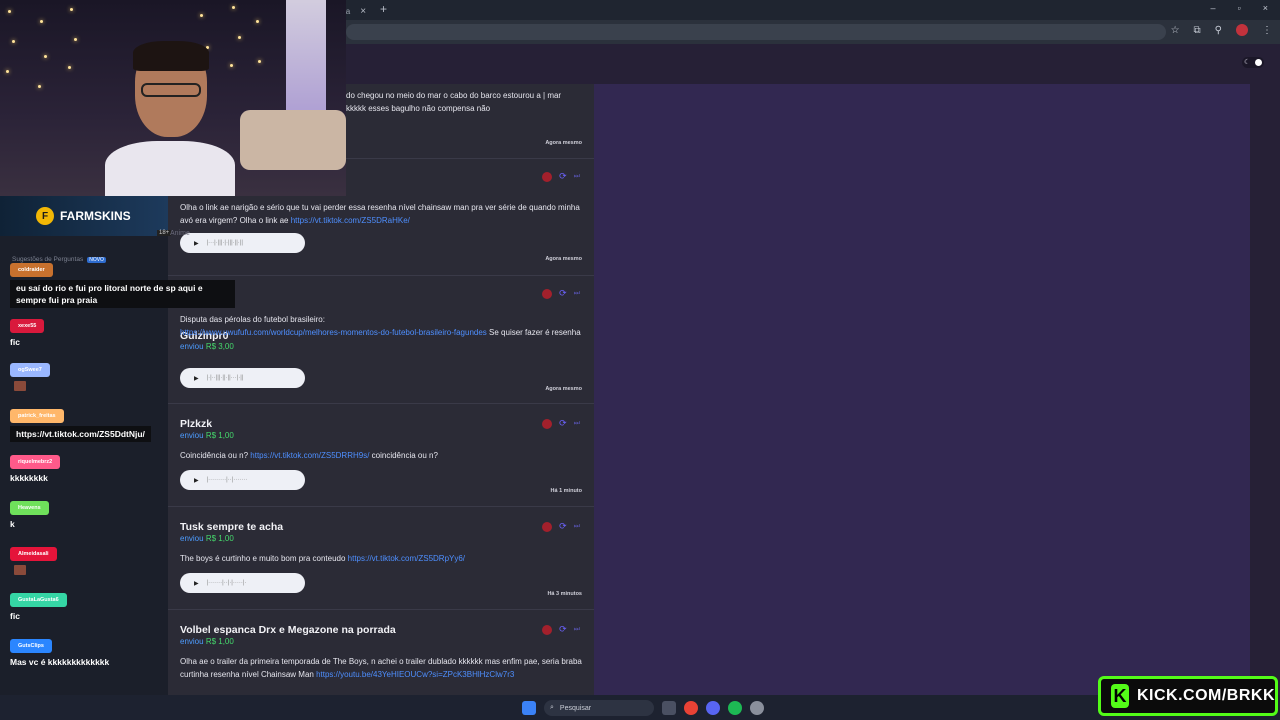  What do you see at coordinates (33, 554) in the screenshot?
I see `chat-username: Almeidasali` at bounding box center [33, 554].